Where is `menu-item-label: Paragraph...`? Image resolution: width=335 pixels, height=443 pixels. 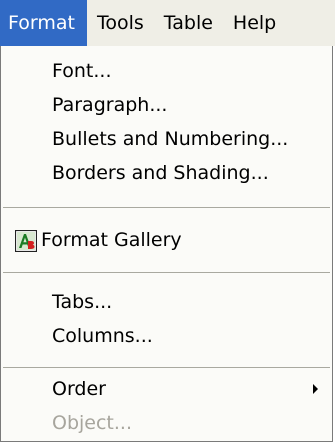
menu-item-label: Paragraph... is located at coordinates (110, 105).